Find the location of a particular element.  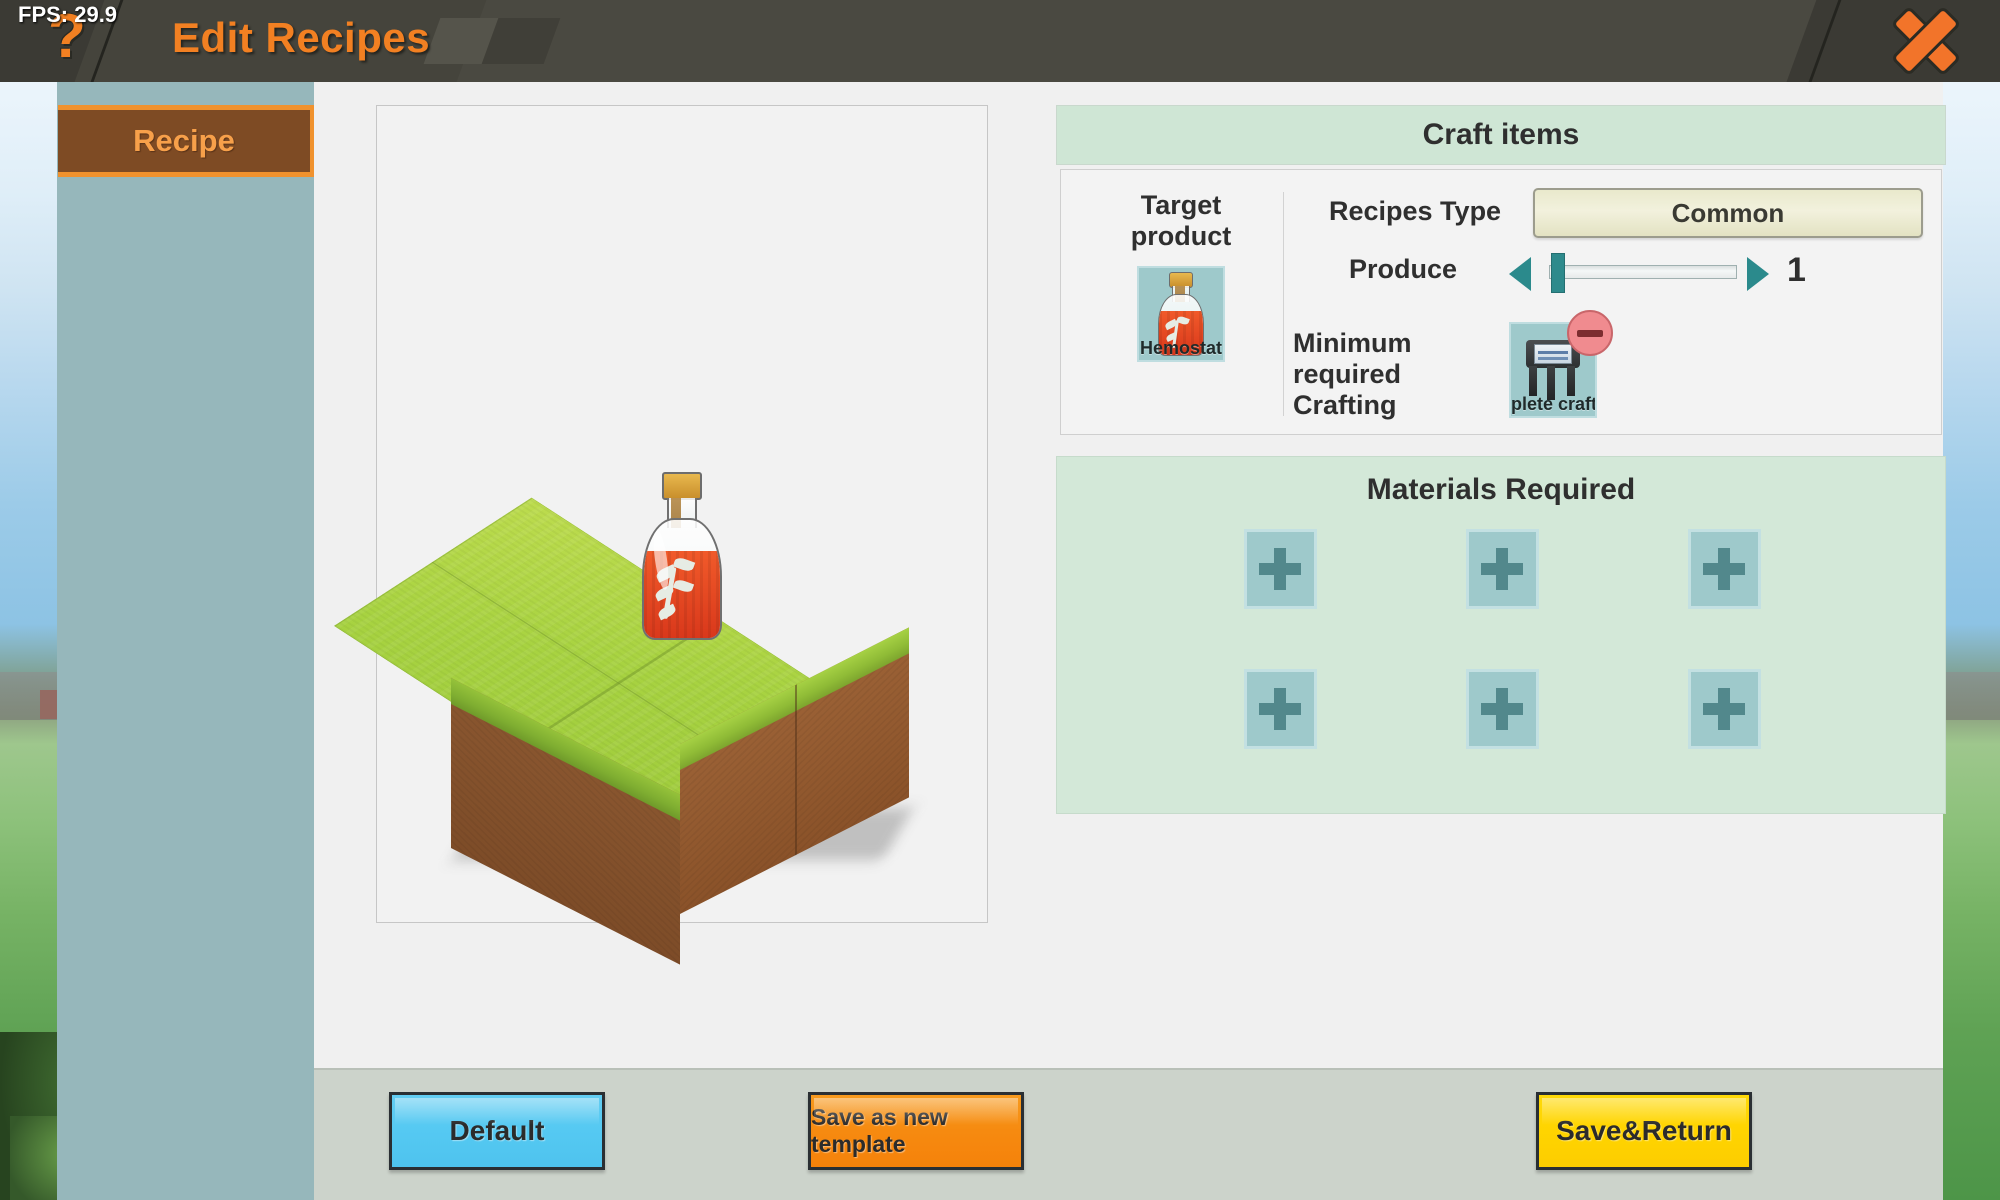

save-and-return-button: Save&Return is located at coordinates (1644, 1131).